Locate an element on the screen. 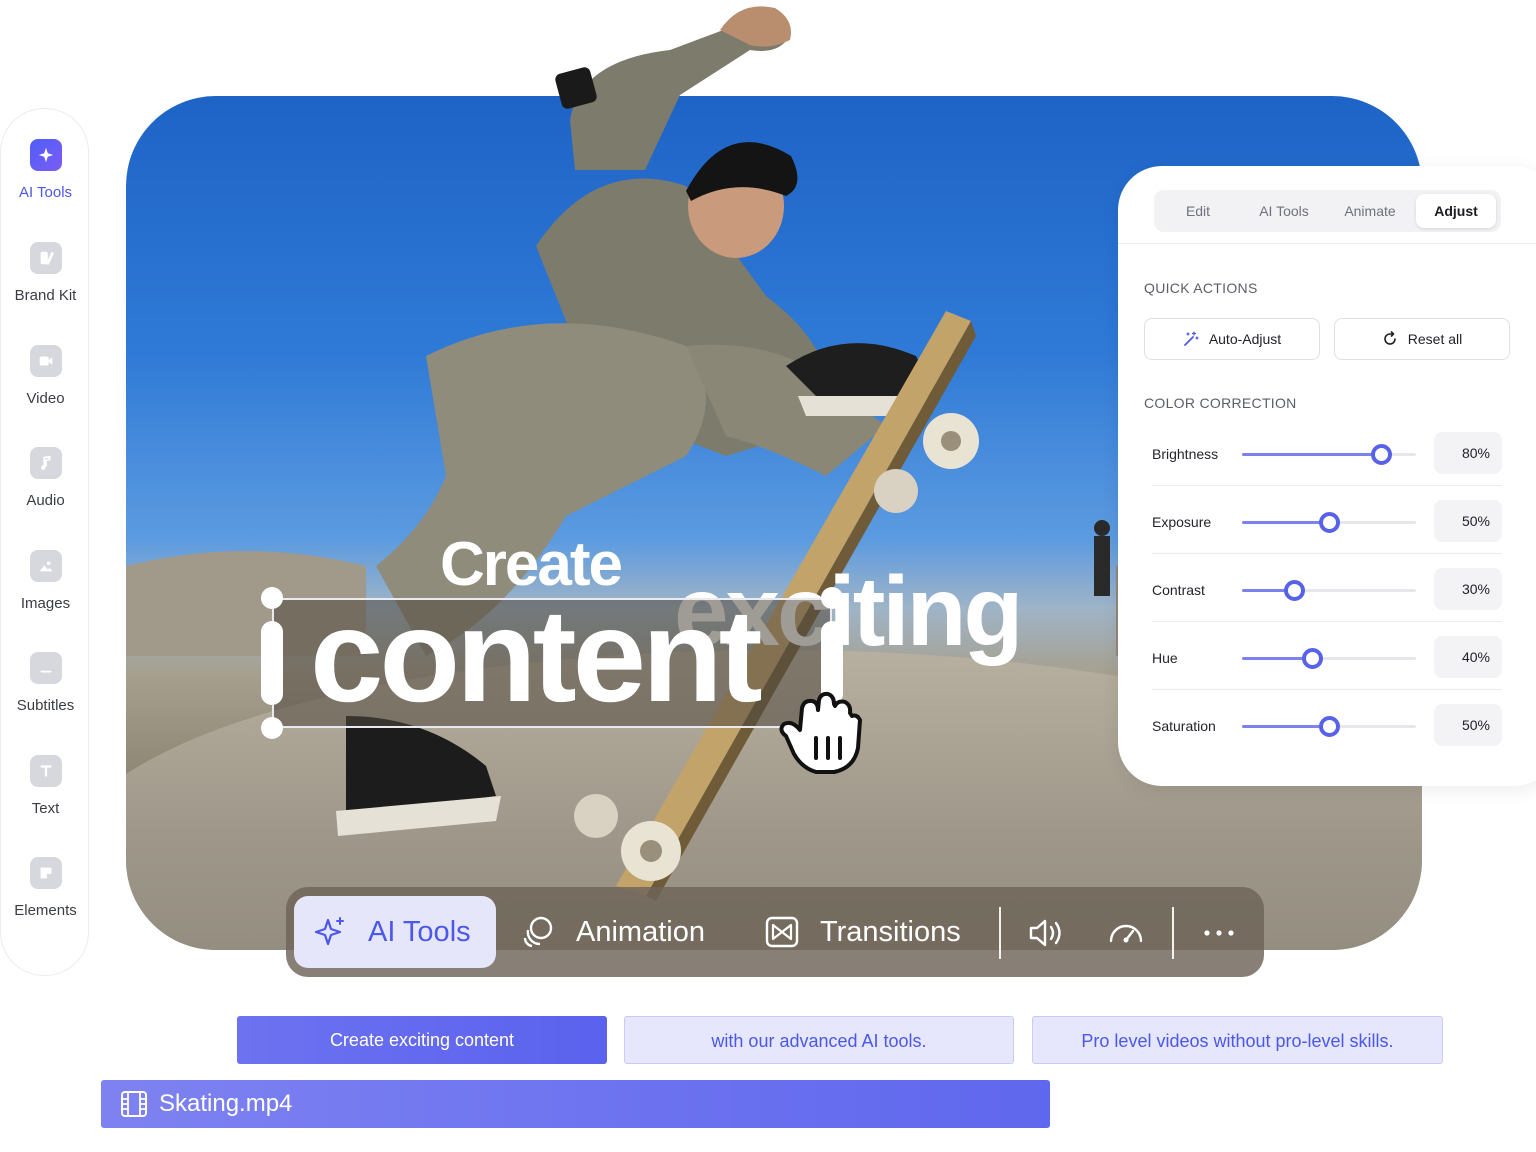 This screenshot has height=1152, width=1536. saturation-slider is located at coordinates (1329, 726).